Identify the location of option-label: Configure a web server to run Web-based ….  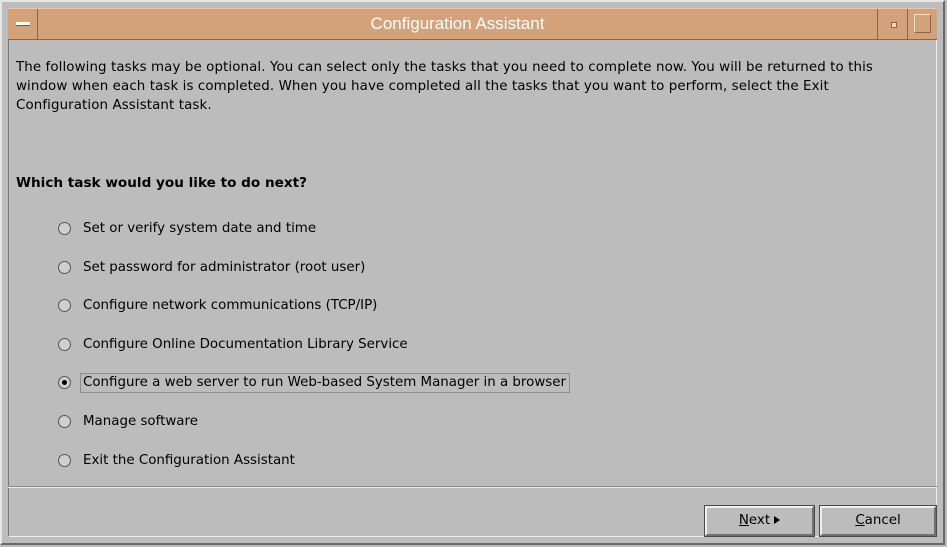
(325, 383).